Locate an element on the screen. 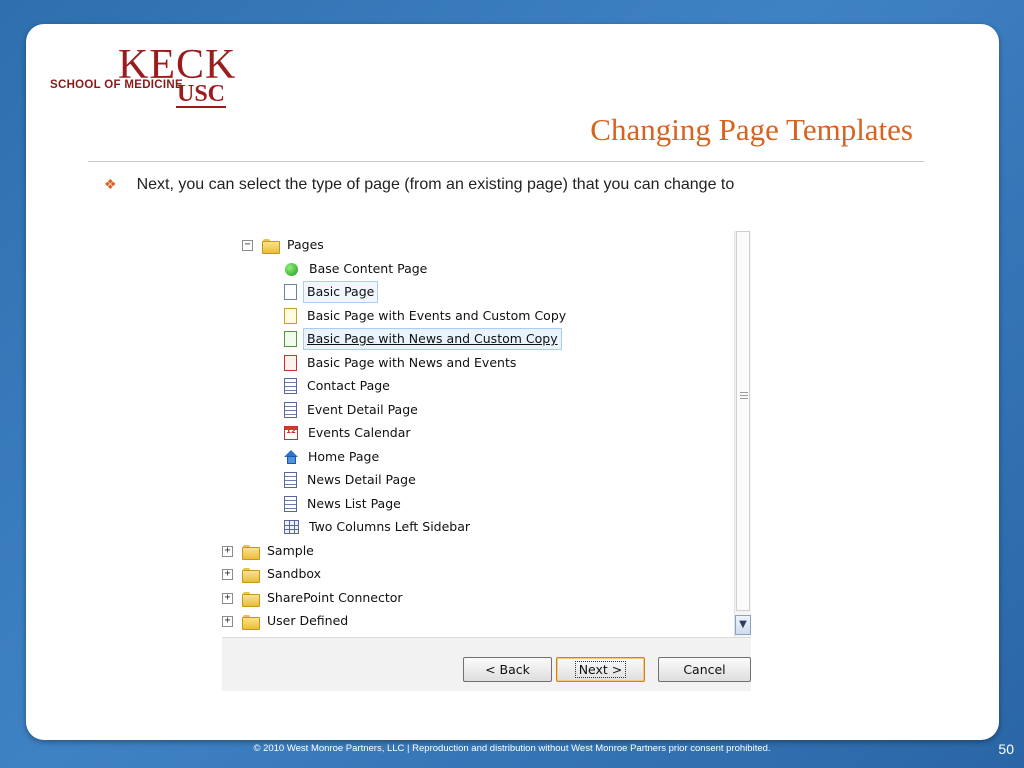  tree-item-label: Contact Page is located at coordinates (348, 385).